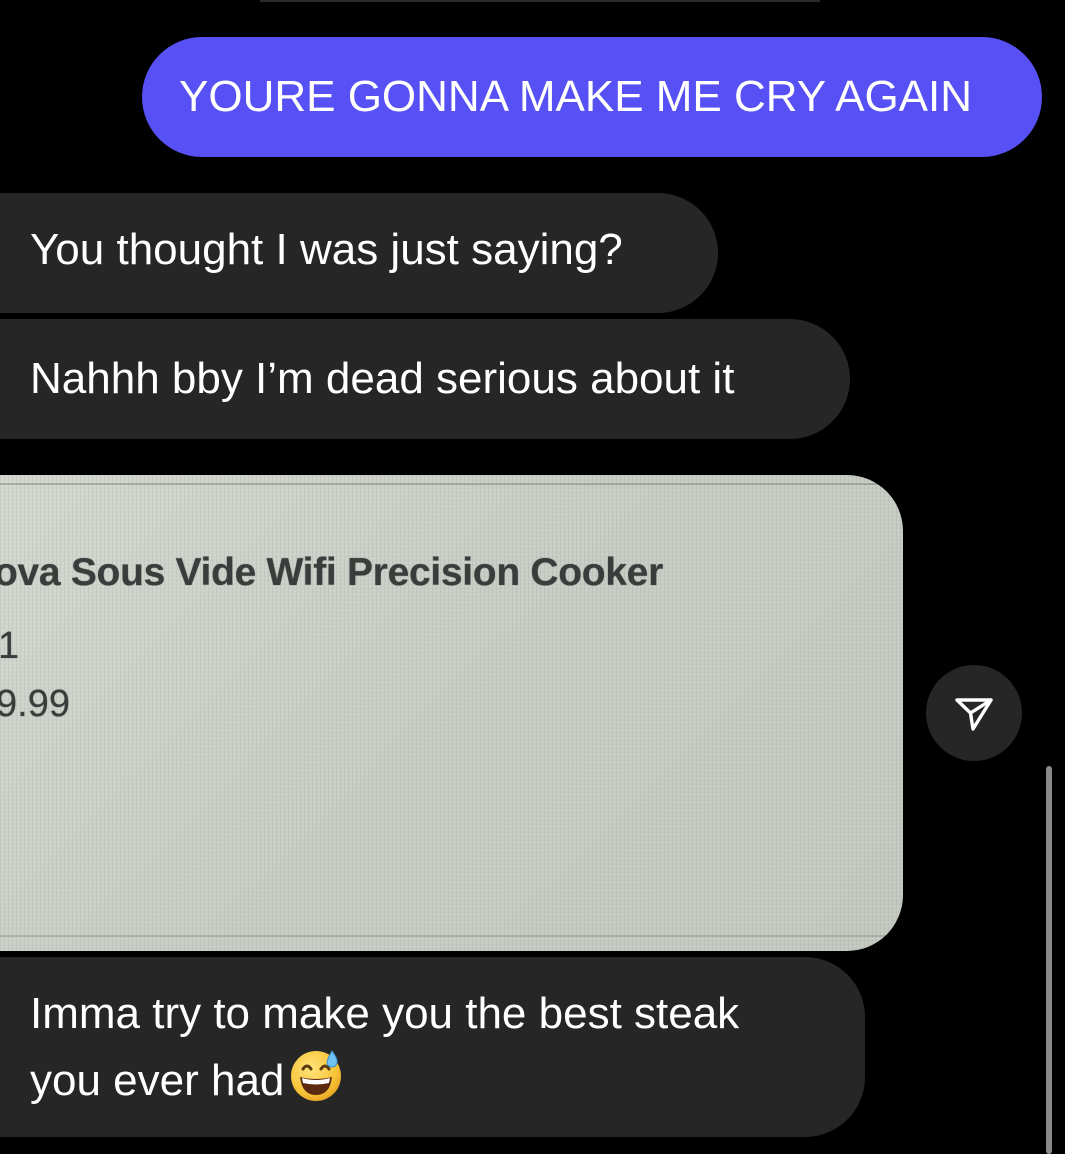 The width and height of the screenshot is (1065, 1154). What do you see at coordinates (35, 704) in the screenshot?
I see `receipt-price: 9.99` at bounding box center [35, 704].